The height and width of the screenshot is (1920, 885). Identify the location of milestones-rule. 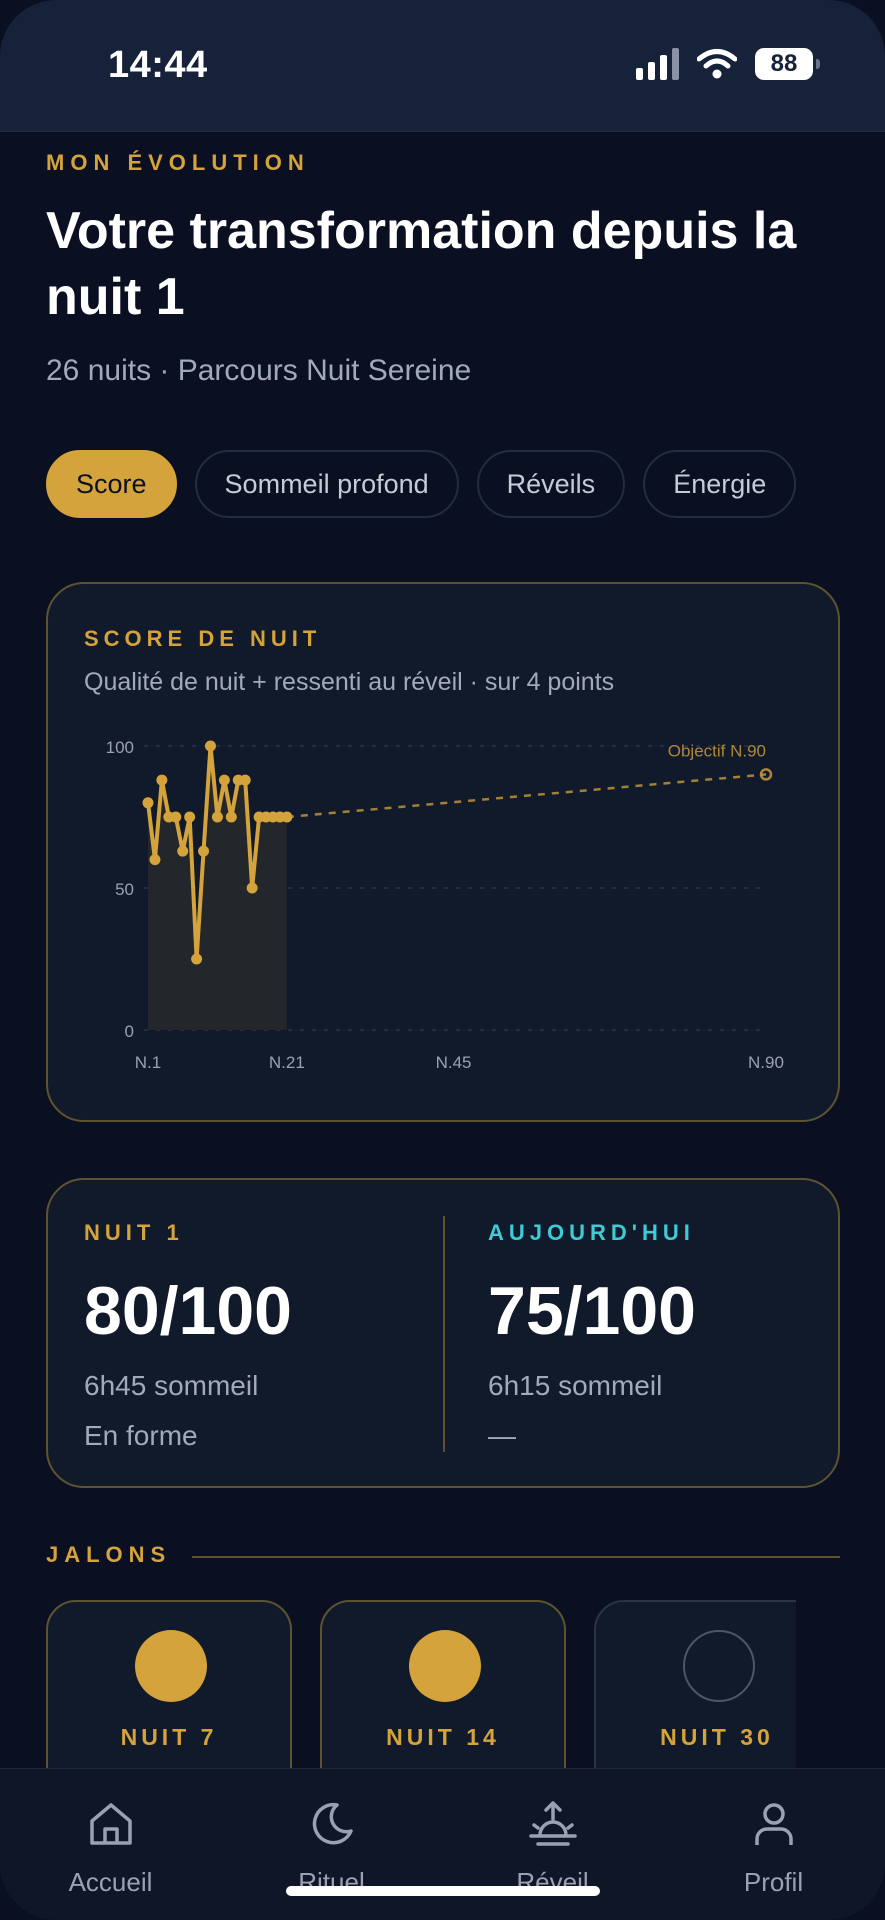
(516, 1557).